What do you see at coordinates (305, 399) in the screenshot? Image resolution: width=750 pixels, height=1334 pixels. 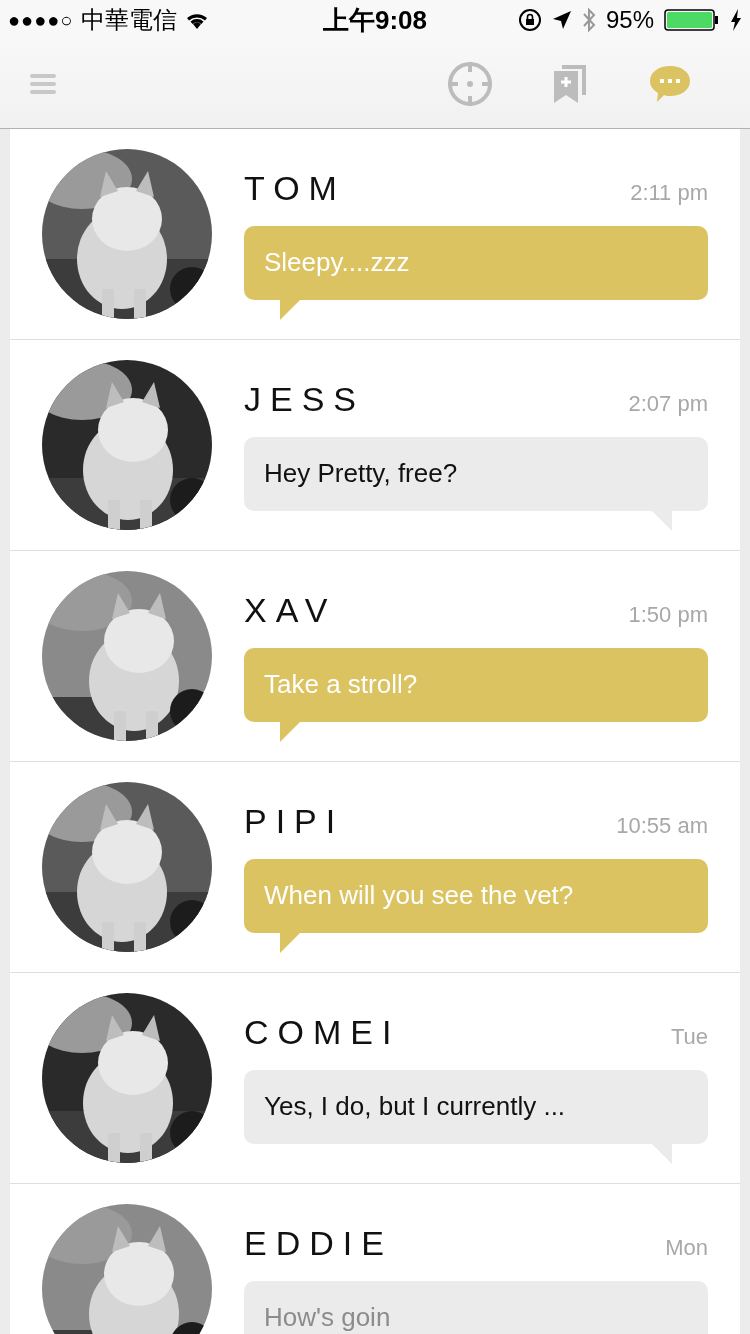 I see `contact-name: JESS` at bounding box center [305, 399].